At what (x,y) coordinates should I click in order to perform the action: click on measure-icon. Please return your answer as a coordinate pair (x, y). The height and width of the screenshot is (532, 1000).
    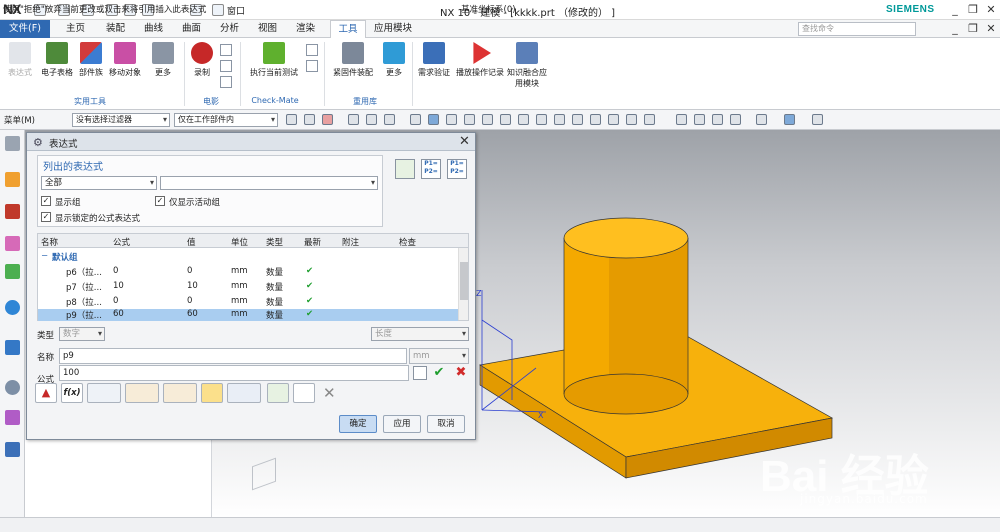
    Looking at the image, I should click on (104, 393).